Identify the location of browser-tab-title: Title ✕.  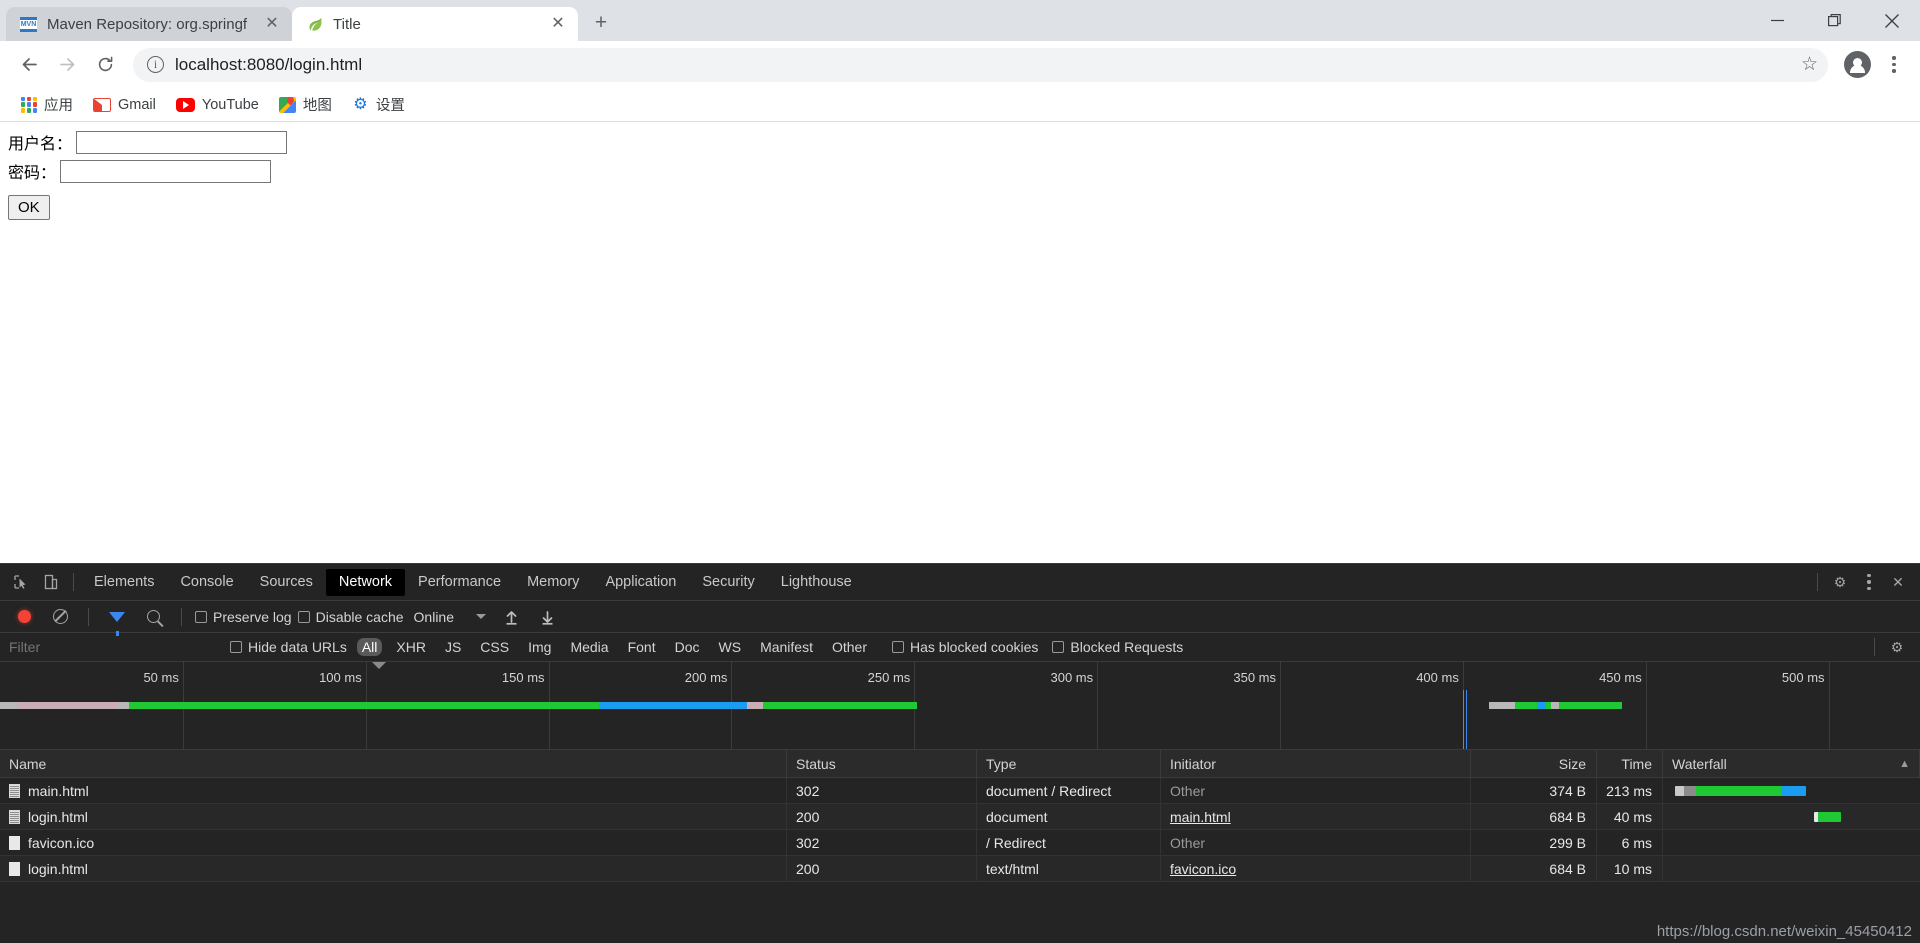
(435, 24).